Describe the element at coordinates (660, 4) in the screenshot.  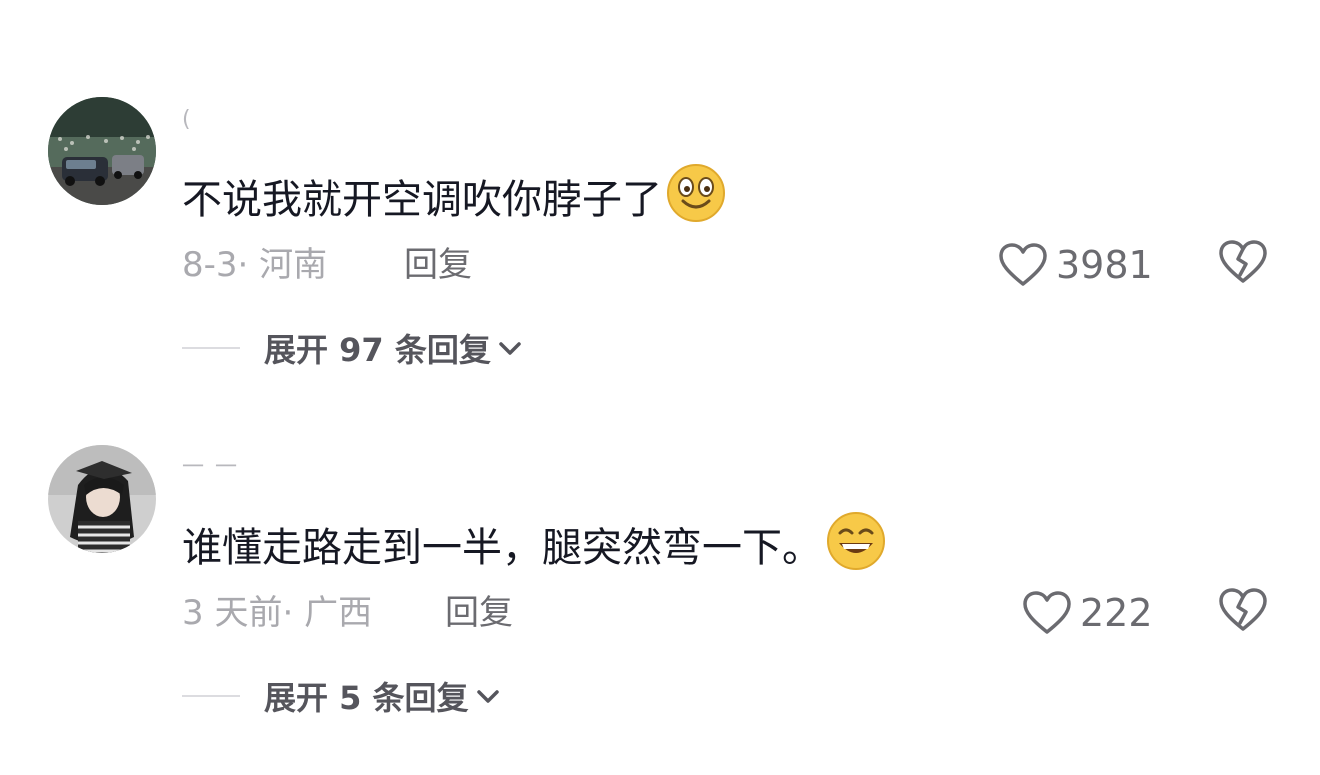
I see `previous-text-fragment` at that location.